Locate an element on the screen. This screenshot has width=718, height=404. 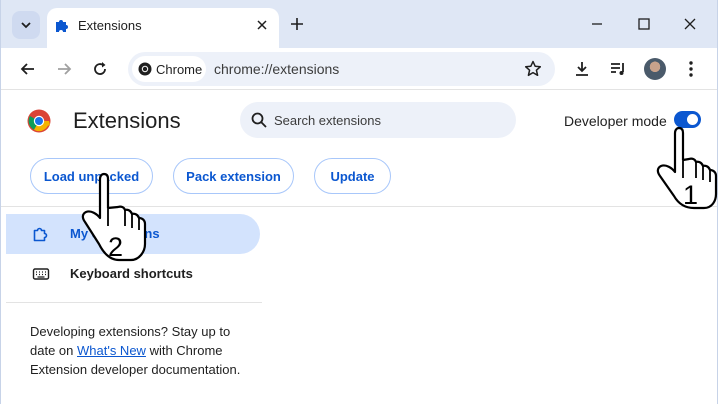
new-tab-icon is located at coordinates (297, 24).